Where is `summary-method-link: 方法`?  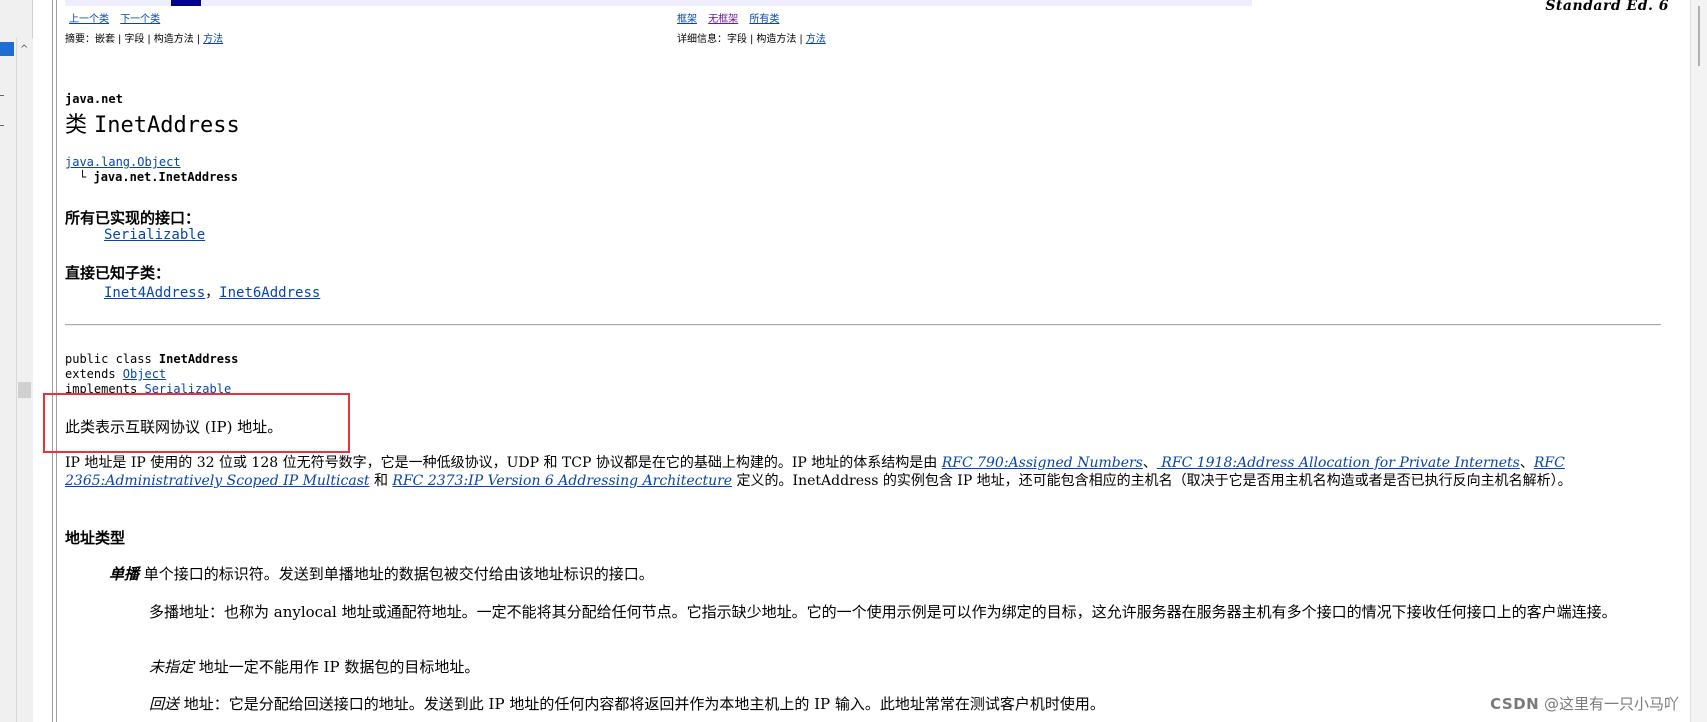
summary-method-link: 方法 is located at coordinates (213, 39).